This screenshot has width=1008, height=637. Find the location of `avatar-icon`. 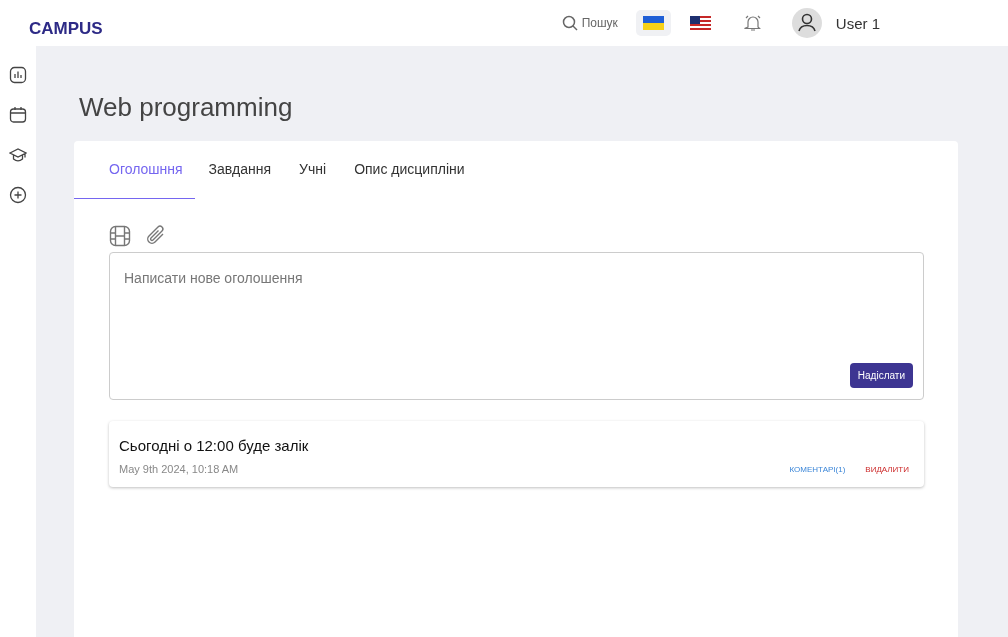

avatar-icon is located at coordinates (806, 23).